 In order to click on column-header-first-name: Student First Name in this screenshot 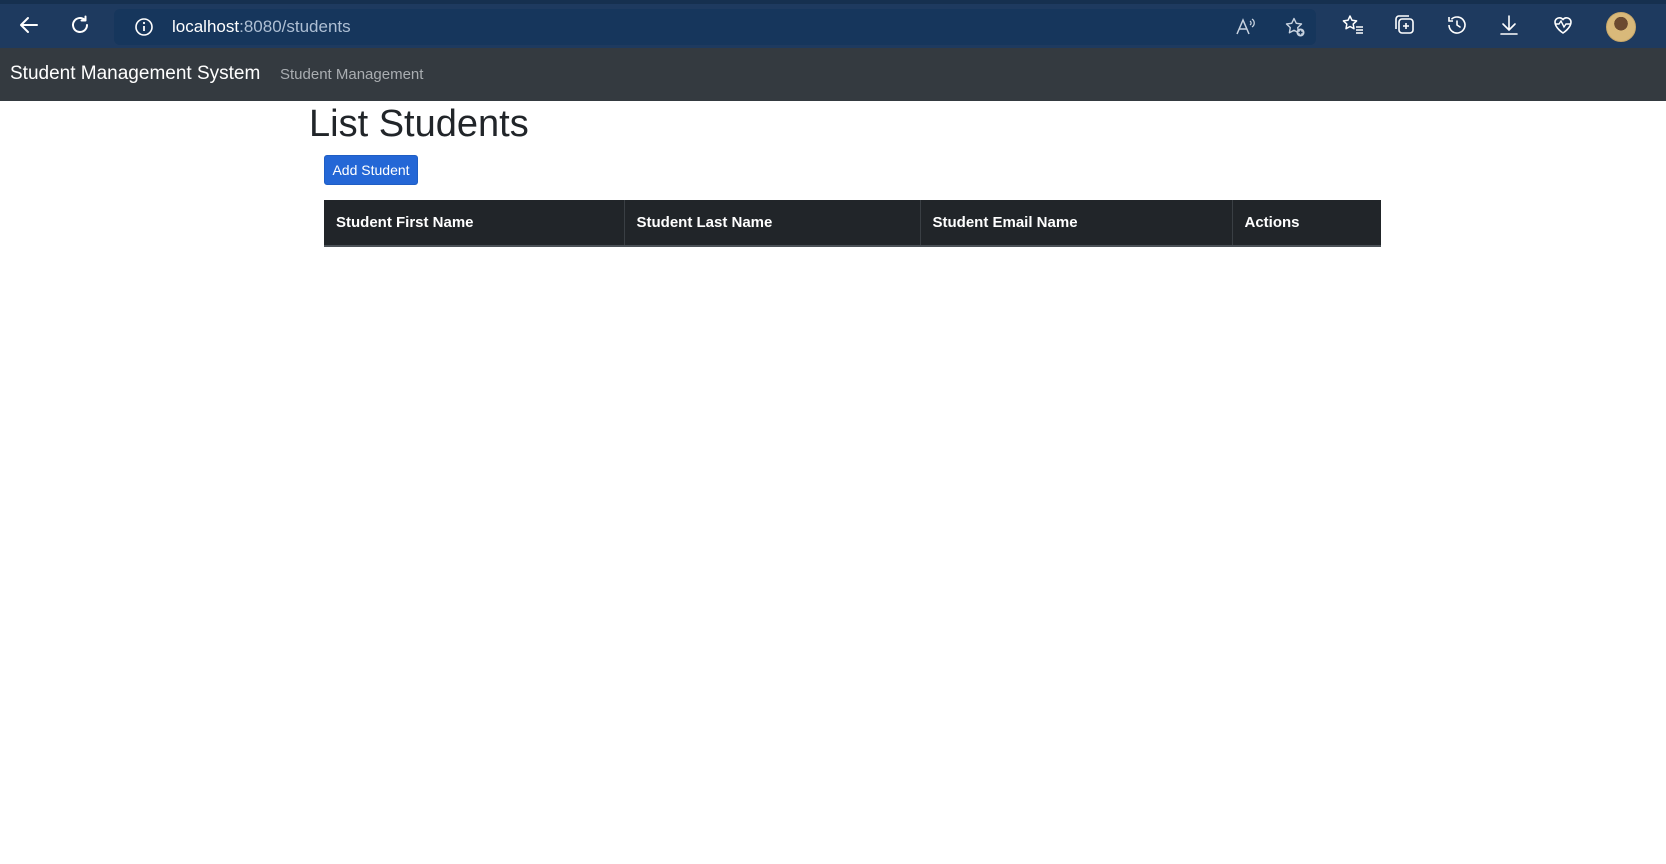, I will do `click(474, 223)`.